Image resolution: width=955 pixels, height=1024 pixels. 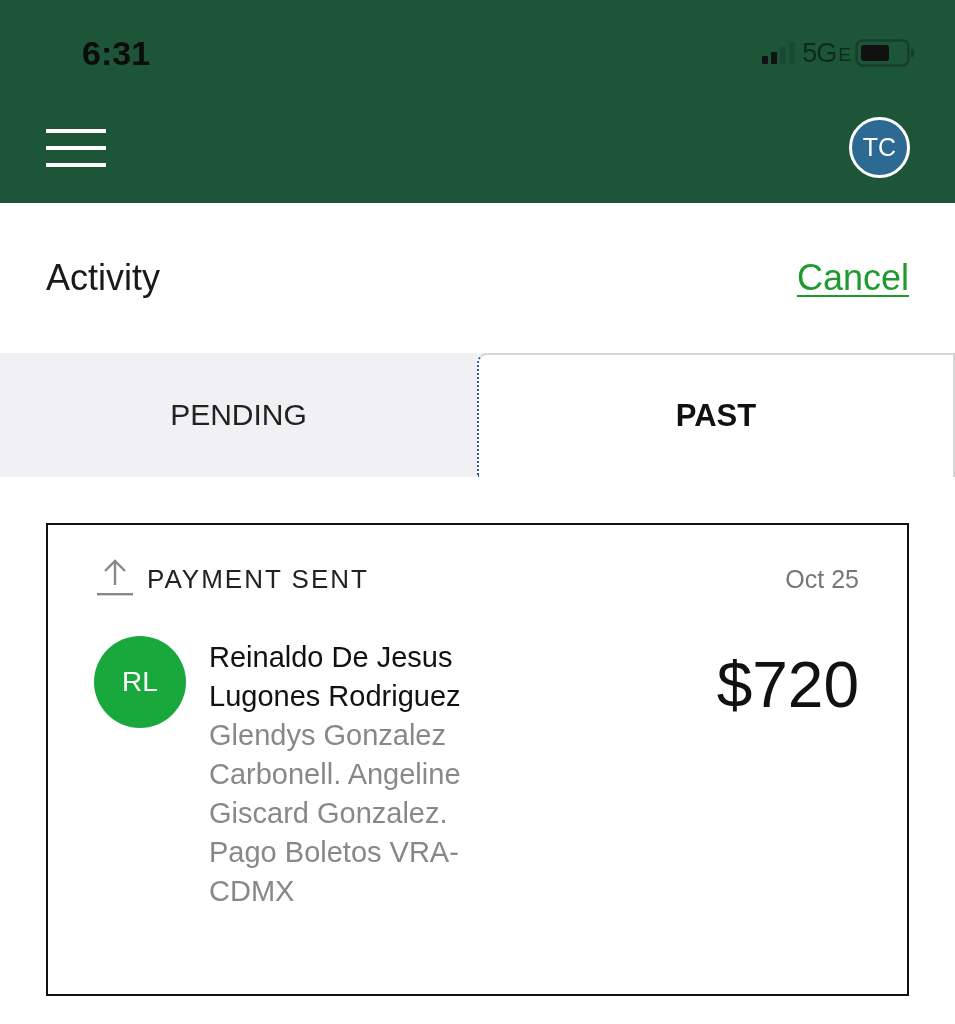 I want to click on contact-avatar: RL, so click(x=140, y=682).